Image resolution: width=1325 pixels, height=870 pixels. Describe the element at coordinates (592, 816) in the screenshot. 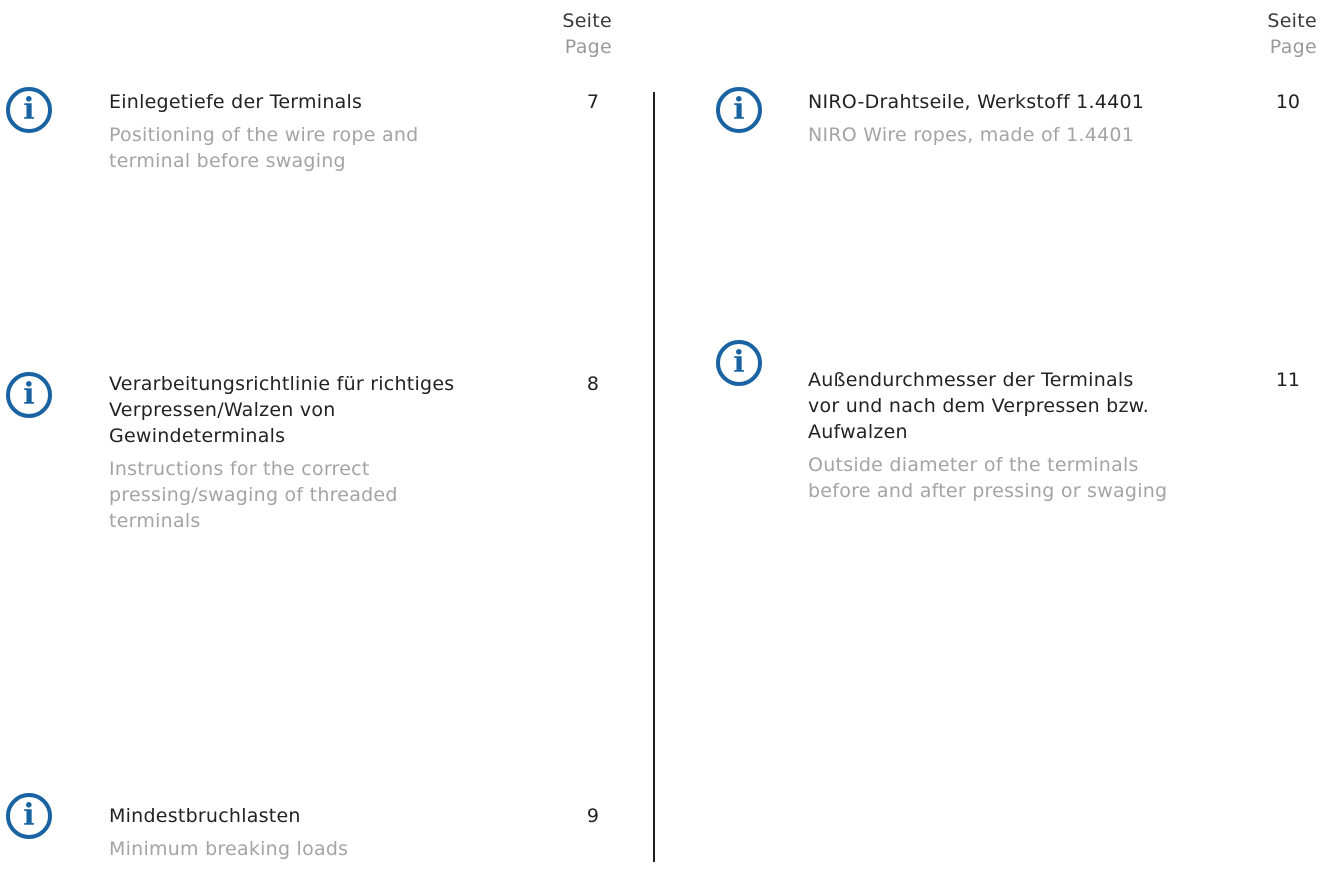

I see `entry-page-number: 9` at that location.